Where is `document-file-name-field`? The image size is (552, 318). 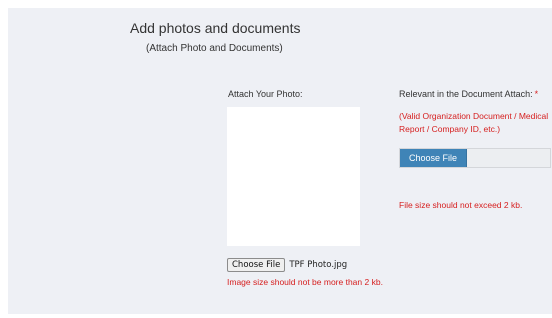 document-file-name-field is located at coordinates (508, 158).